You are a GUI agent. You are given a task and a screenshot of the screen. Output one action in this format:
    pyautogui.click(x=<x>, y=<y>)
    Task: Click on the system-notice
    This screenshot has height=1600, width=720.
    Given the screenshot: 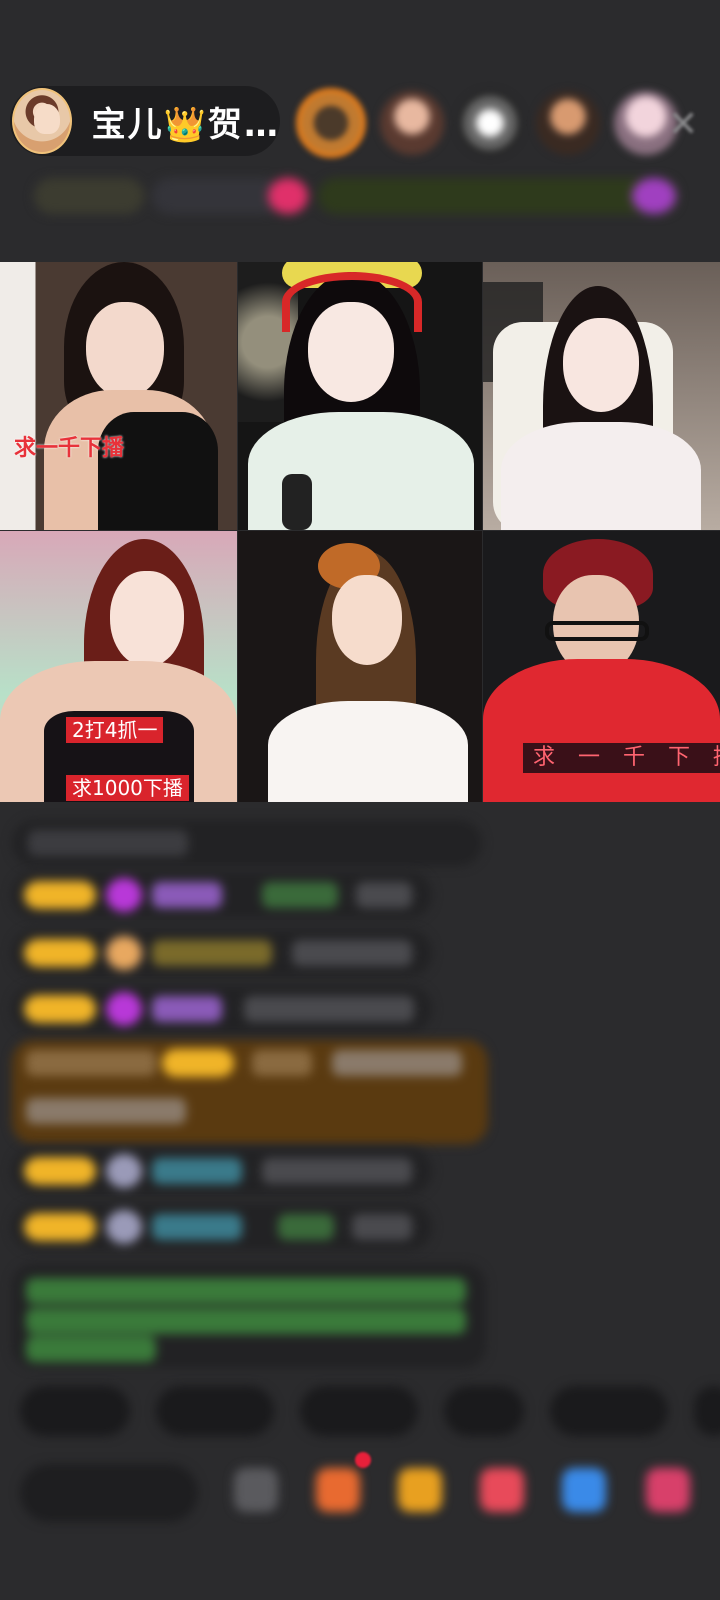 What is the action you would take?
    pyautogui.click(x=249, y=1316)
    